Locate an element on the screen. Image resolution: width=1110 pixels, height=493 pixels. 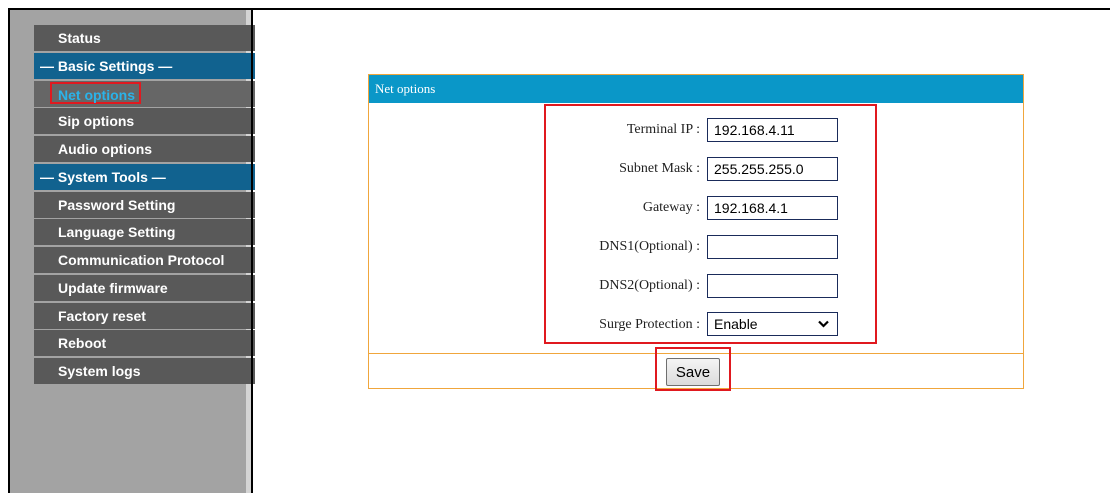
sidebar-item-label: Update firmware is located at coordinates (113, 287).